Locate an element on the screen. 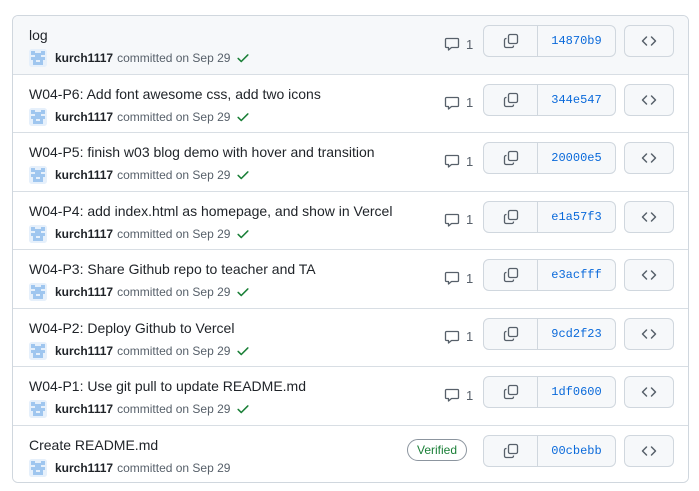 The image size is (699, 491). sha-button-group: 344e547 is located at coordinates (549, 99).